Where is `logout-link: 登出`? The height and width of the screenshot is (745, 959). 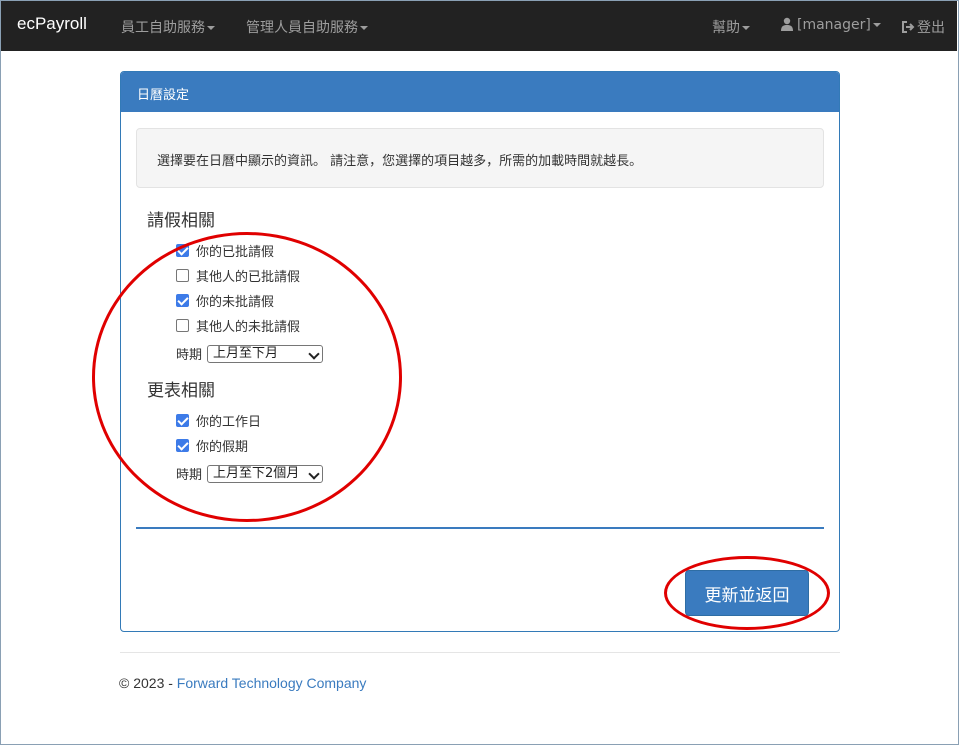
logout-link: 登出 is located at coordinates (923, 27).